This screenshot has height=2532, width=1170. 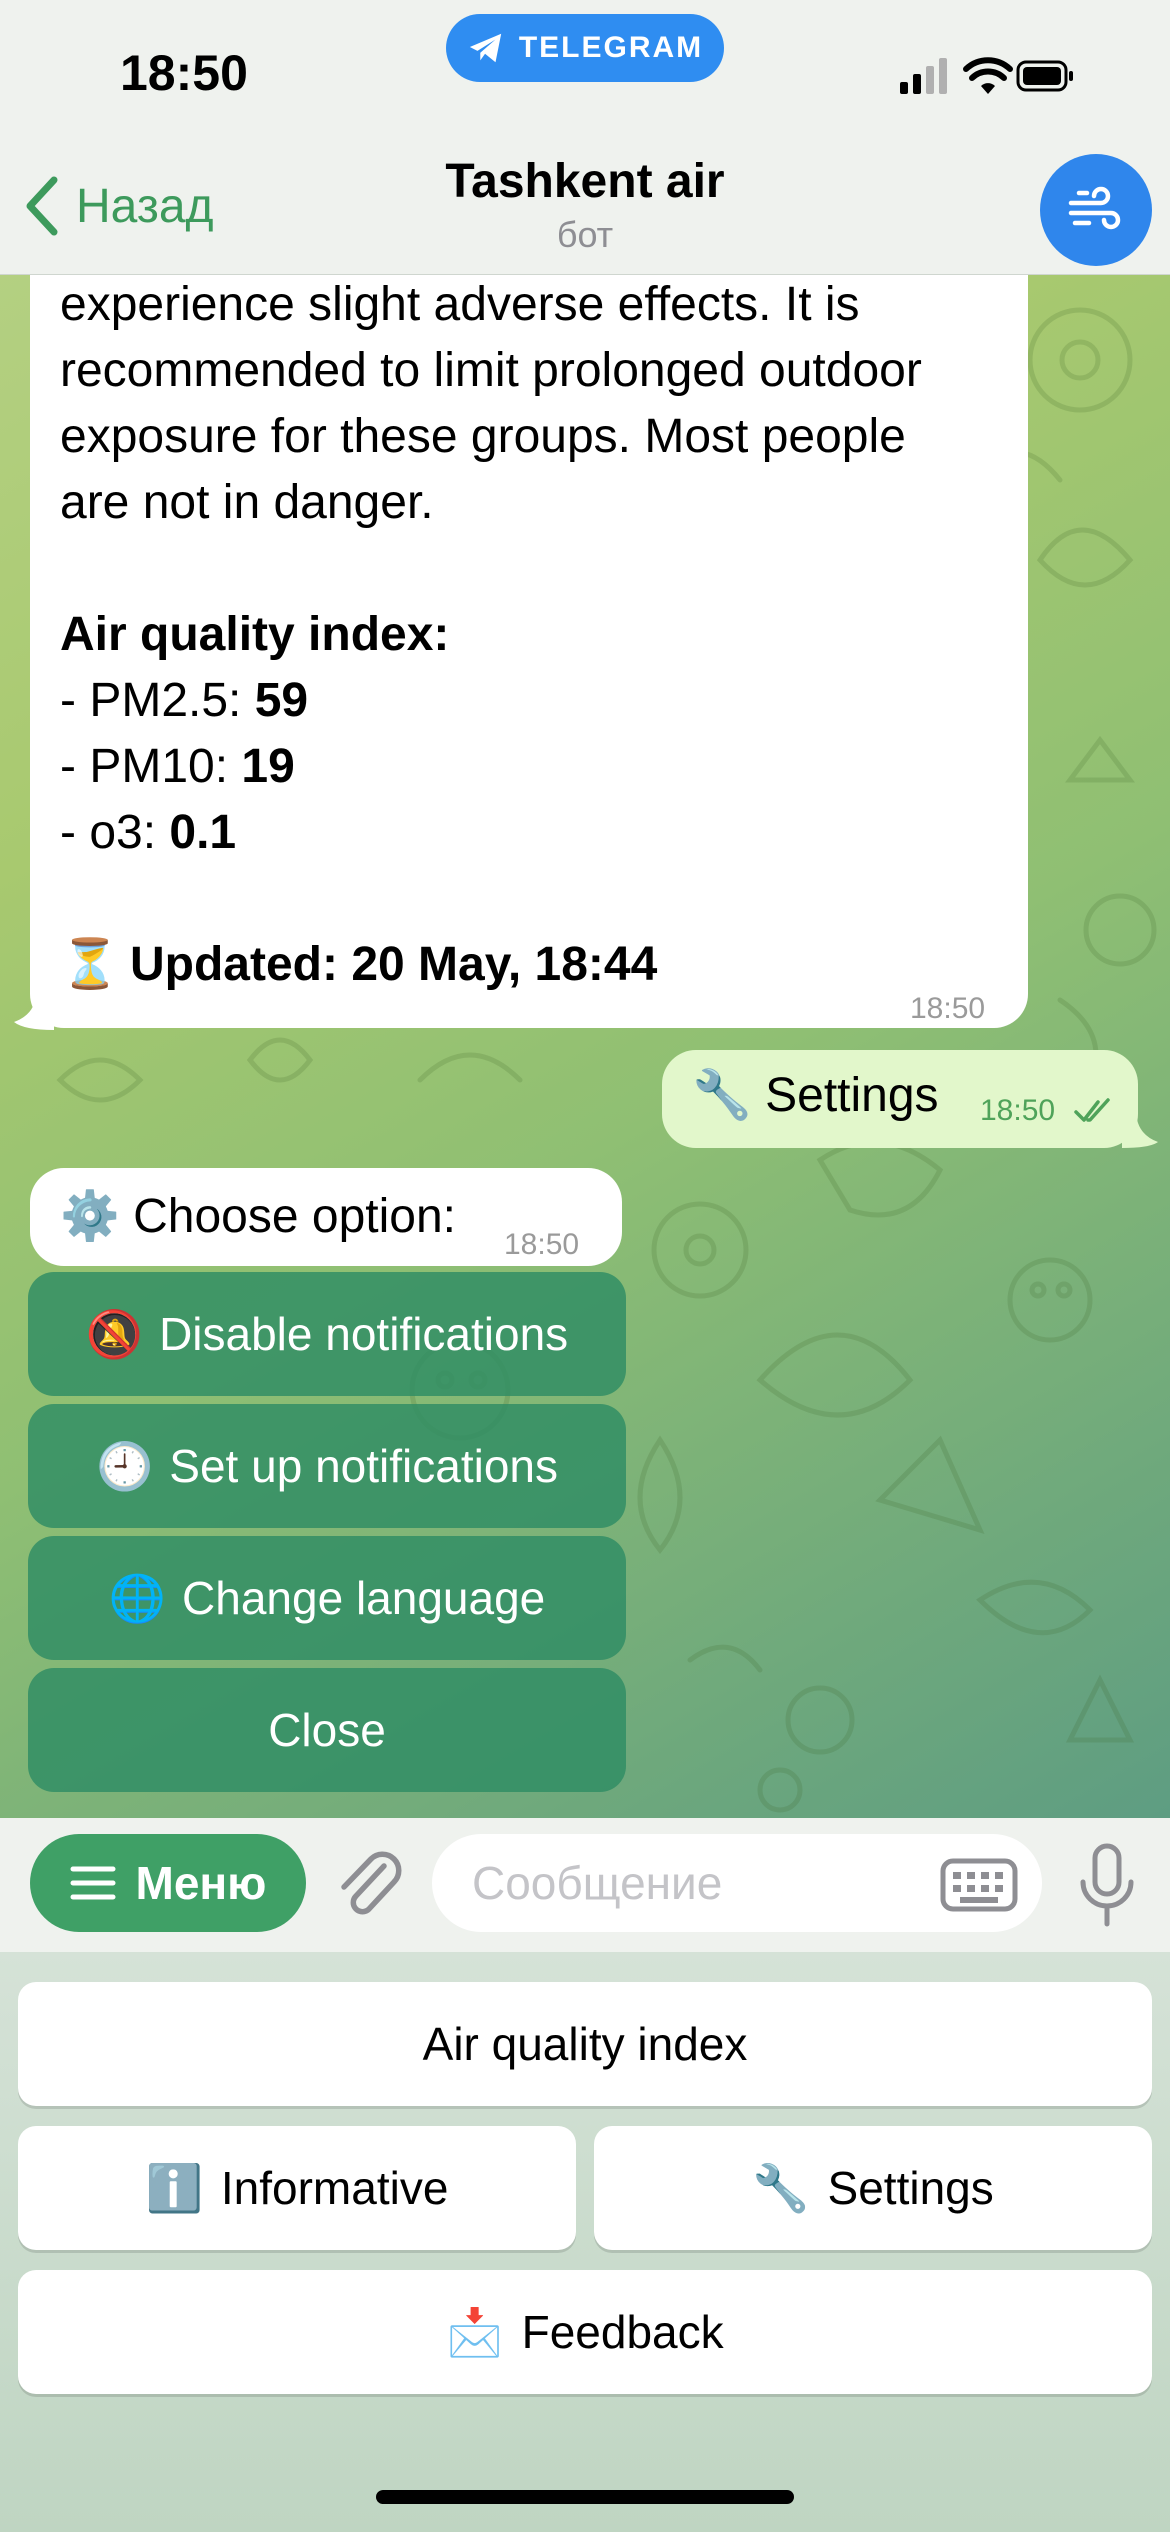 I want to click on pm25-label: - PM2.5:, so click(x=157, y=700).